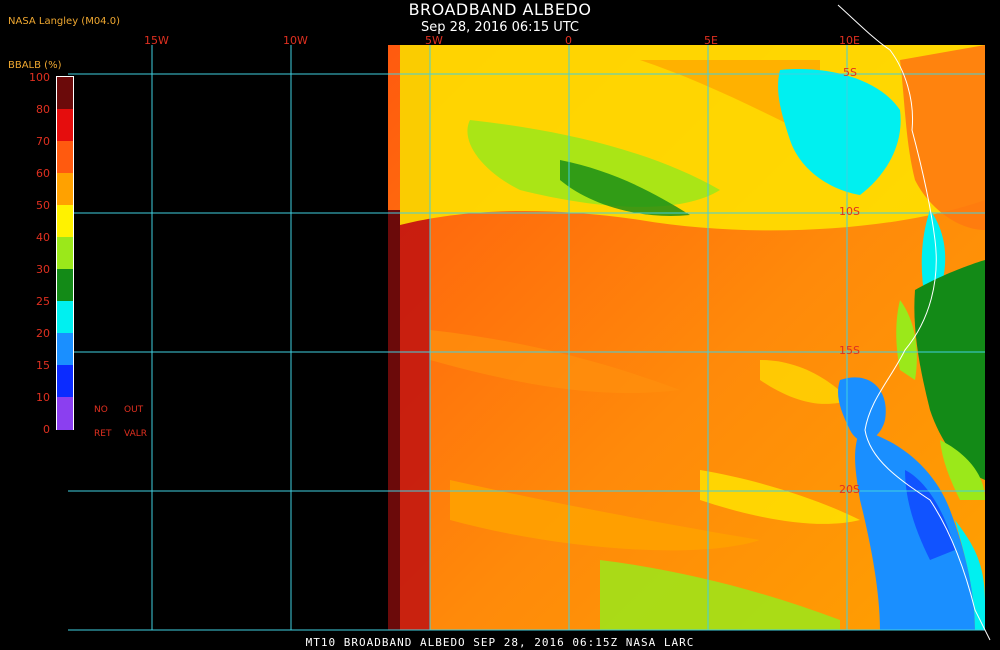 Image resolution: width=1000 pixels, height=650 pixels. I want to click on lat-label: 20S, so click(849, 489).